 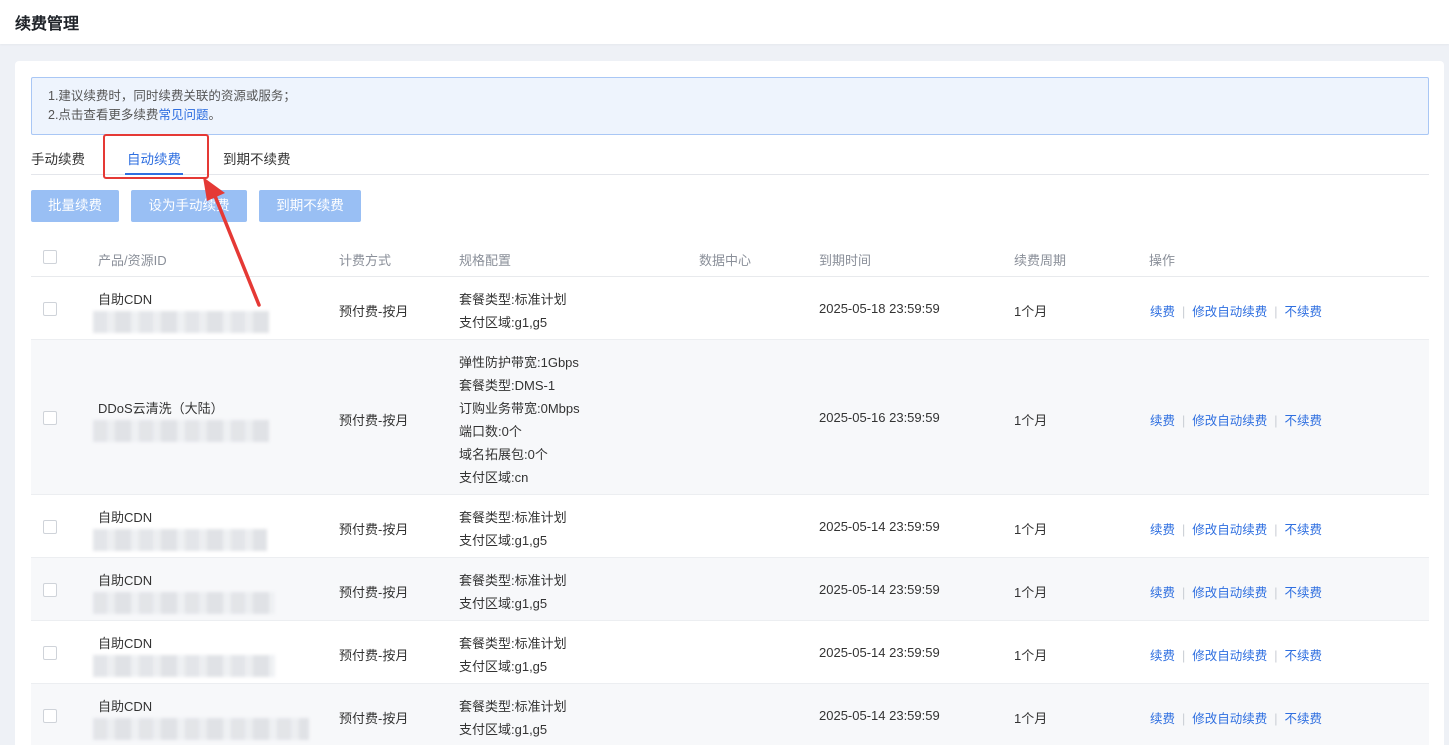 What do you see at coordinates (161, 408) in the screenshot?
I see `product-name: DDoS云清洗（大陆）` at bounding box center [161, 408].